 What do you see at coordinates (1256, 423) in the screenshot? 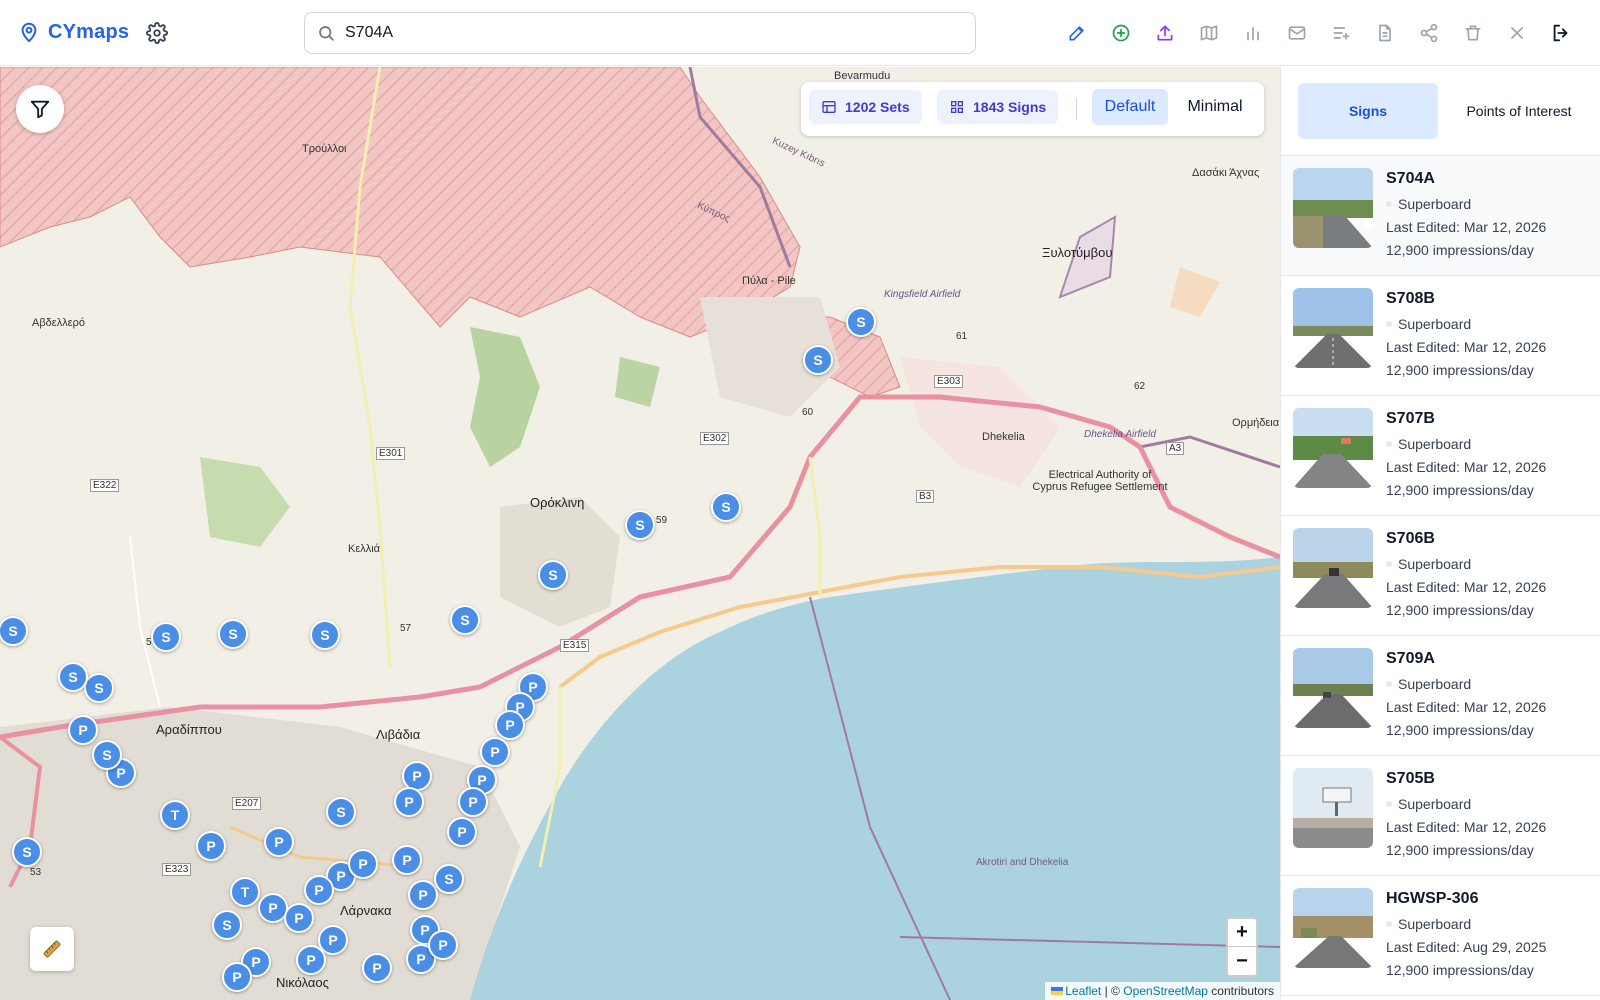
I see `place-label: Ορμήδεια` at bounding box center [1256, 423].